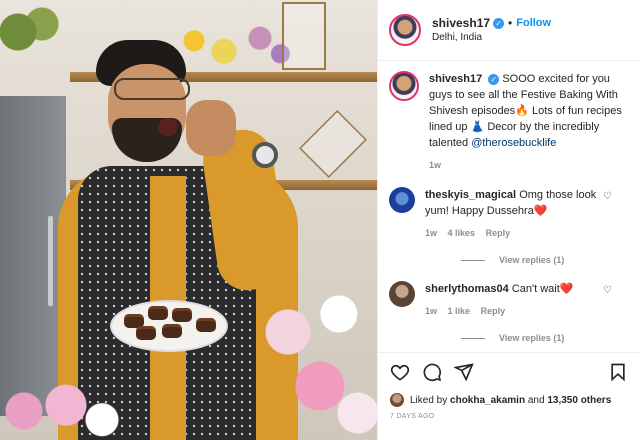 This screenshot has width=640, height=440. Describe the element at coordinates (432, 372) in the screenshot. I see `comment-icon` at that location.